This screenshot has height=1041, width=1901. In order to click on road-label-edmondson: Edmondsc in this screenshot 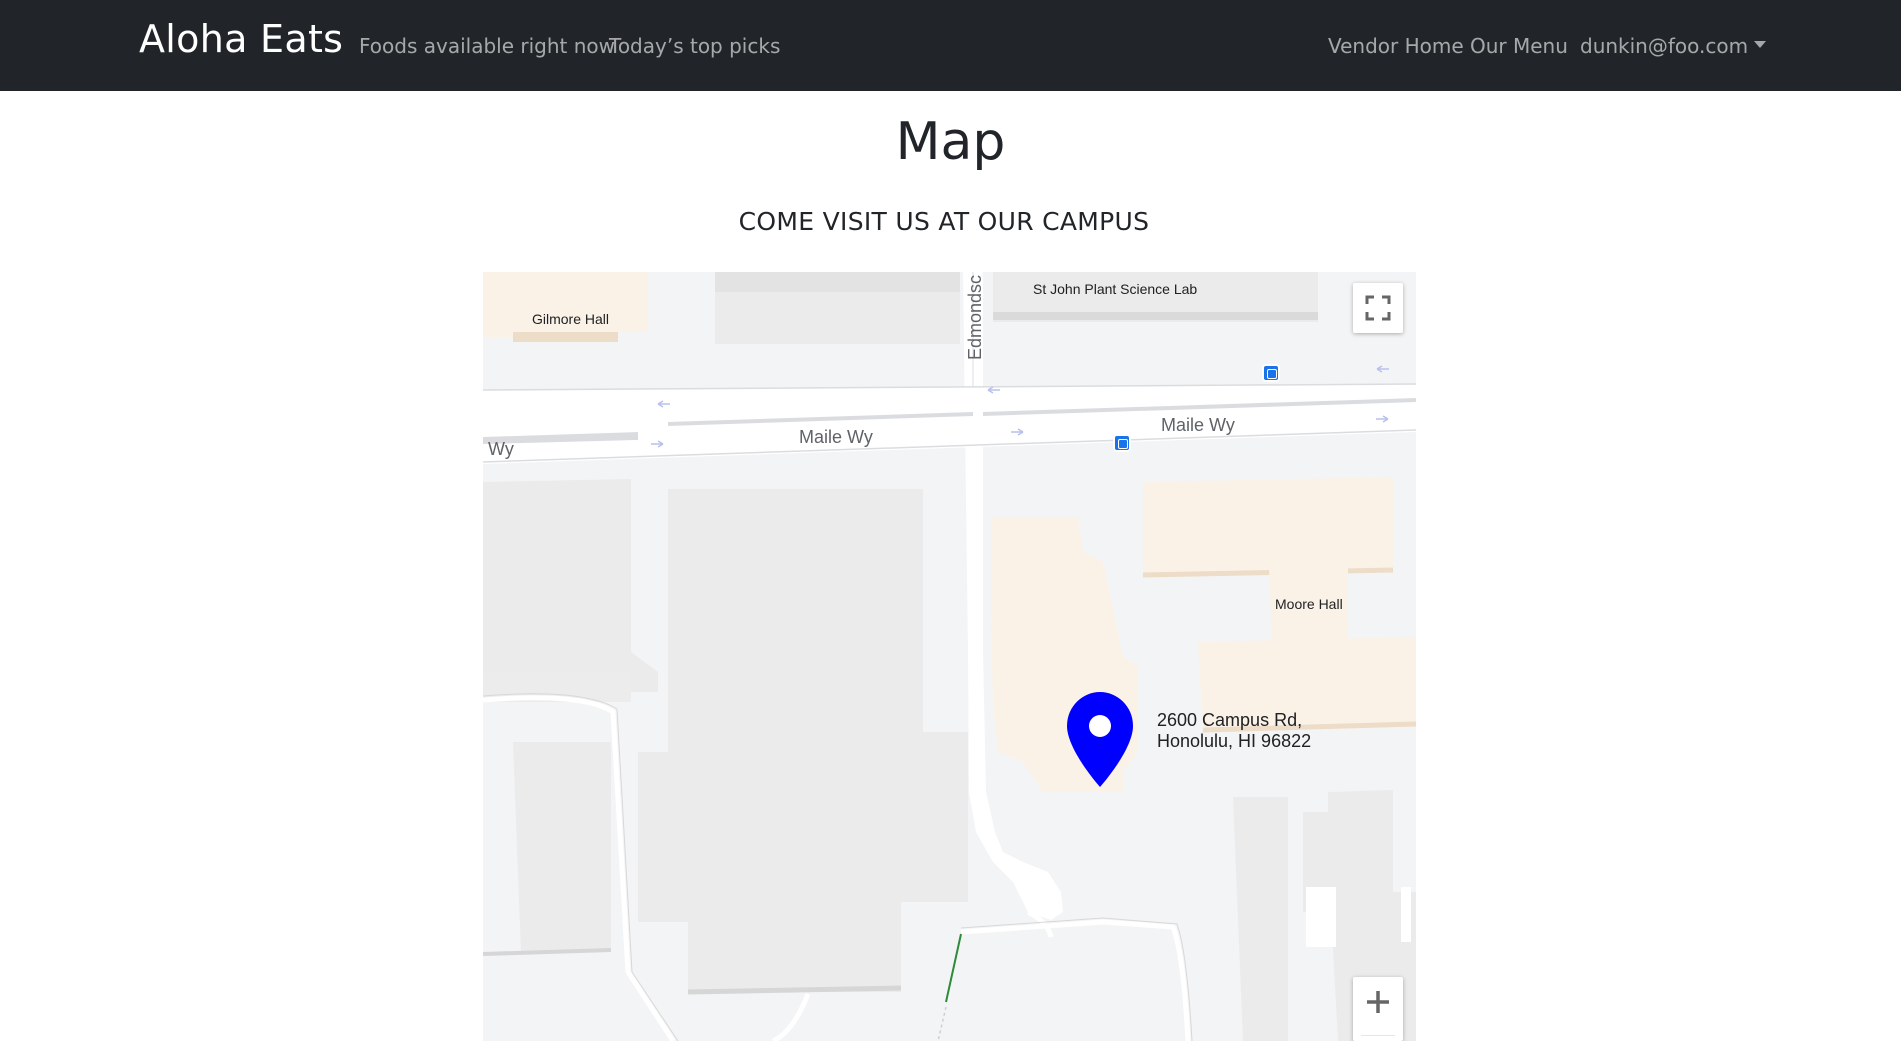, I will do `click(975, 317)`.